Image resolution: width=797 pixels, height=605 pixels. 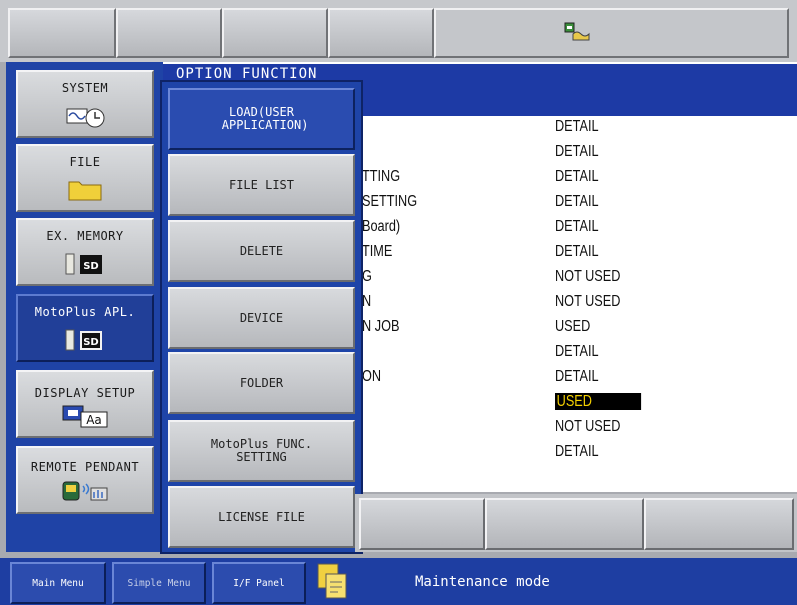 I want to click on main-menu-button: Main Menu, so click(x=58, y=583).